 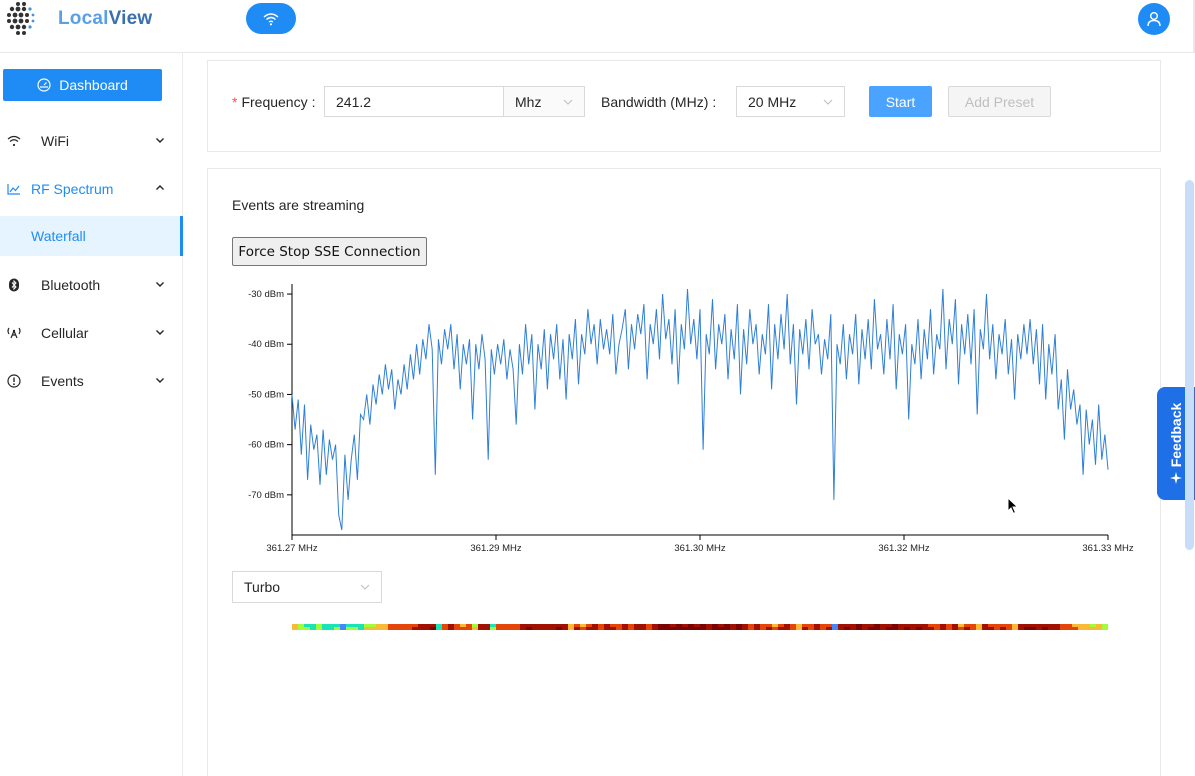 What do you see at coordinates (91, 381) in the screenshot?
I see `sidebar-item-events: Events` at bounding box center [91, 381].